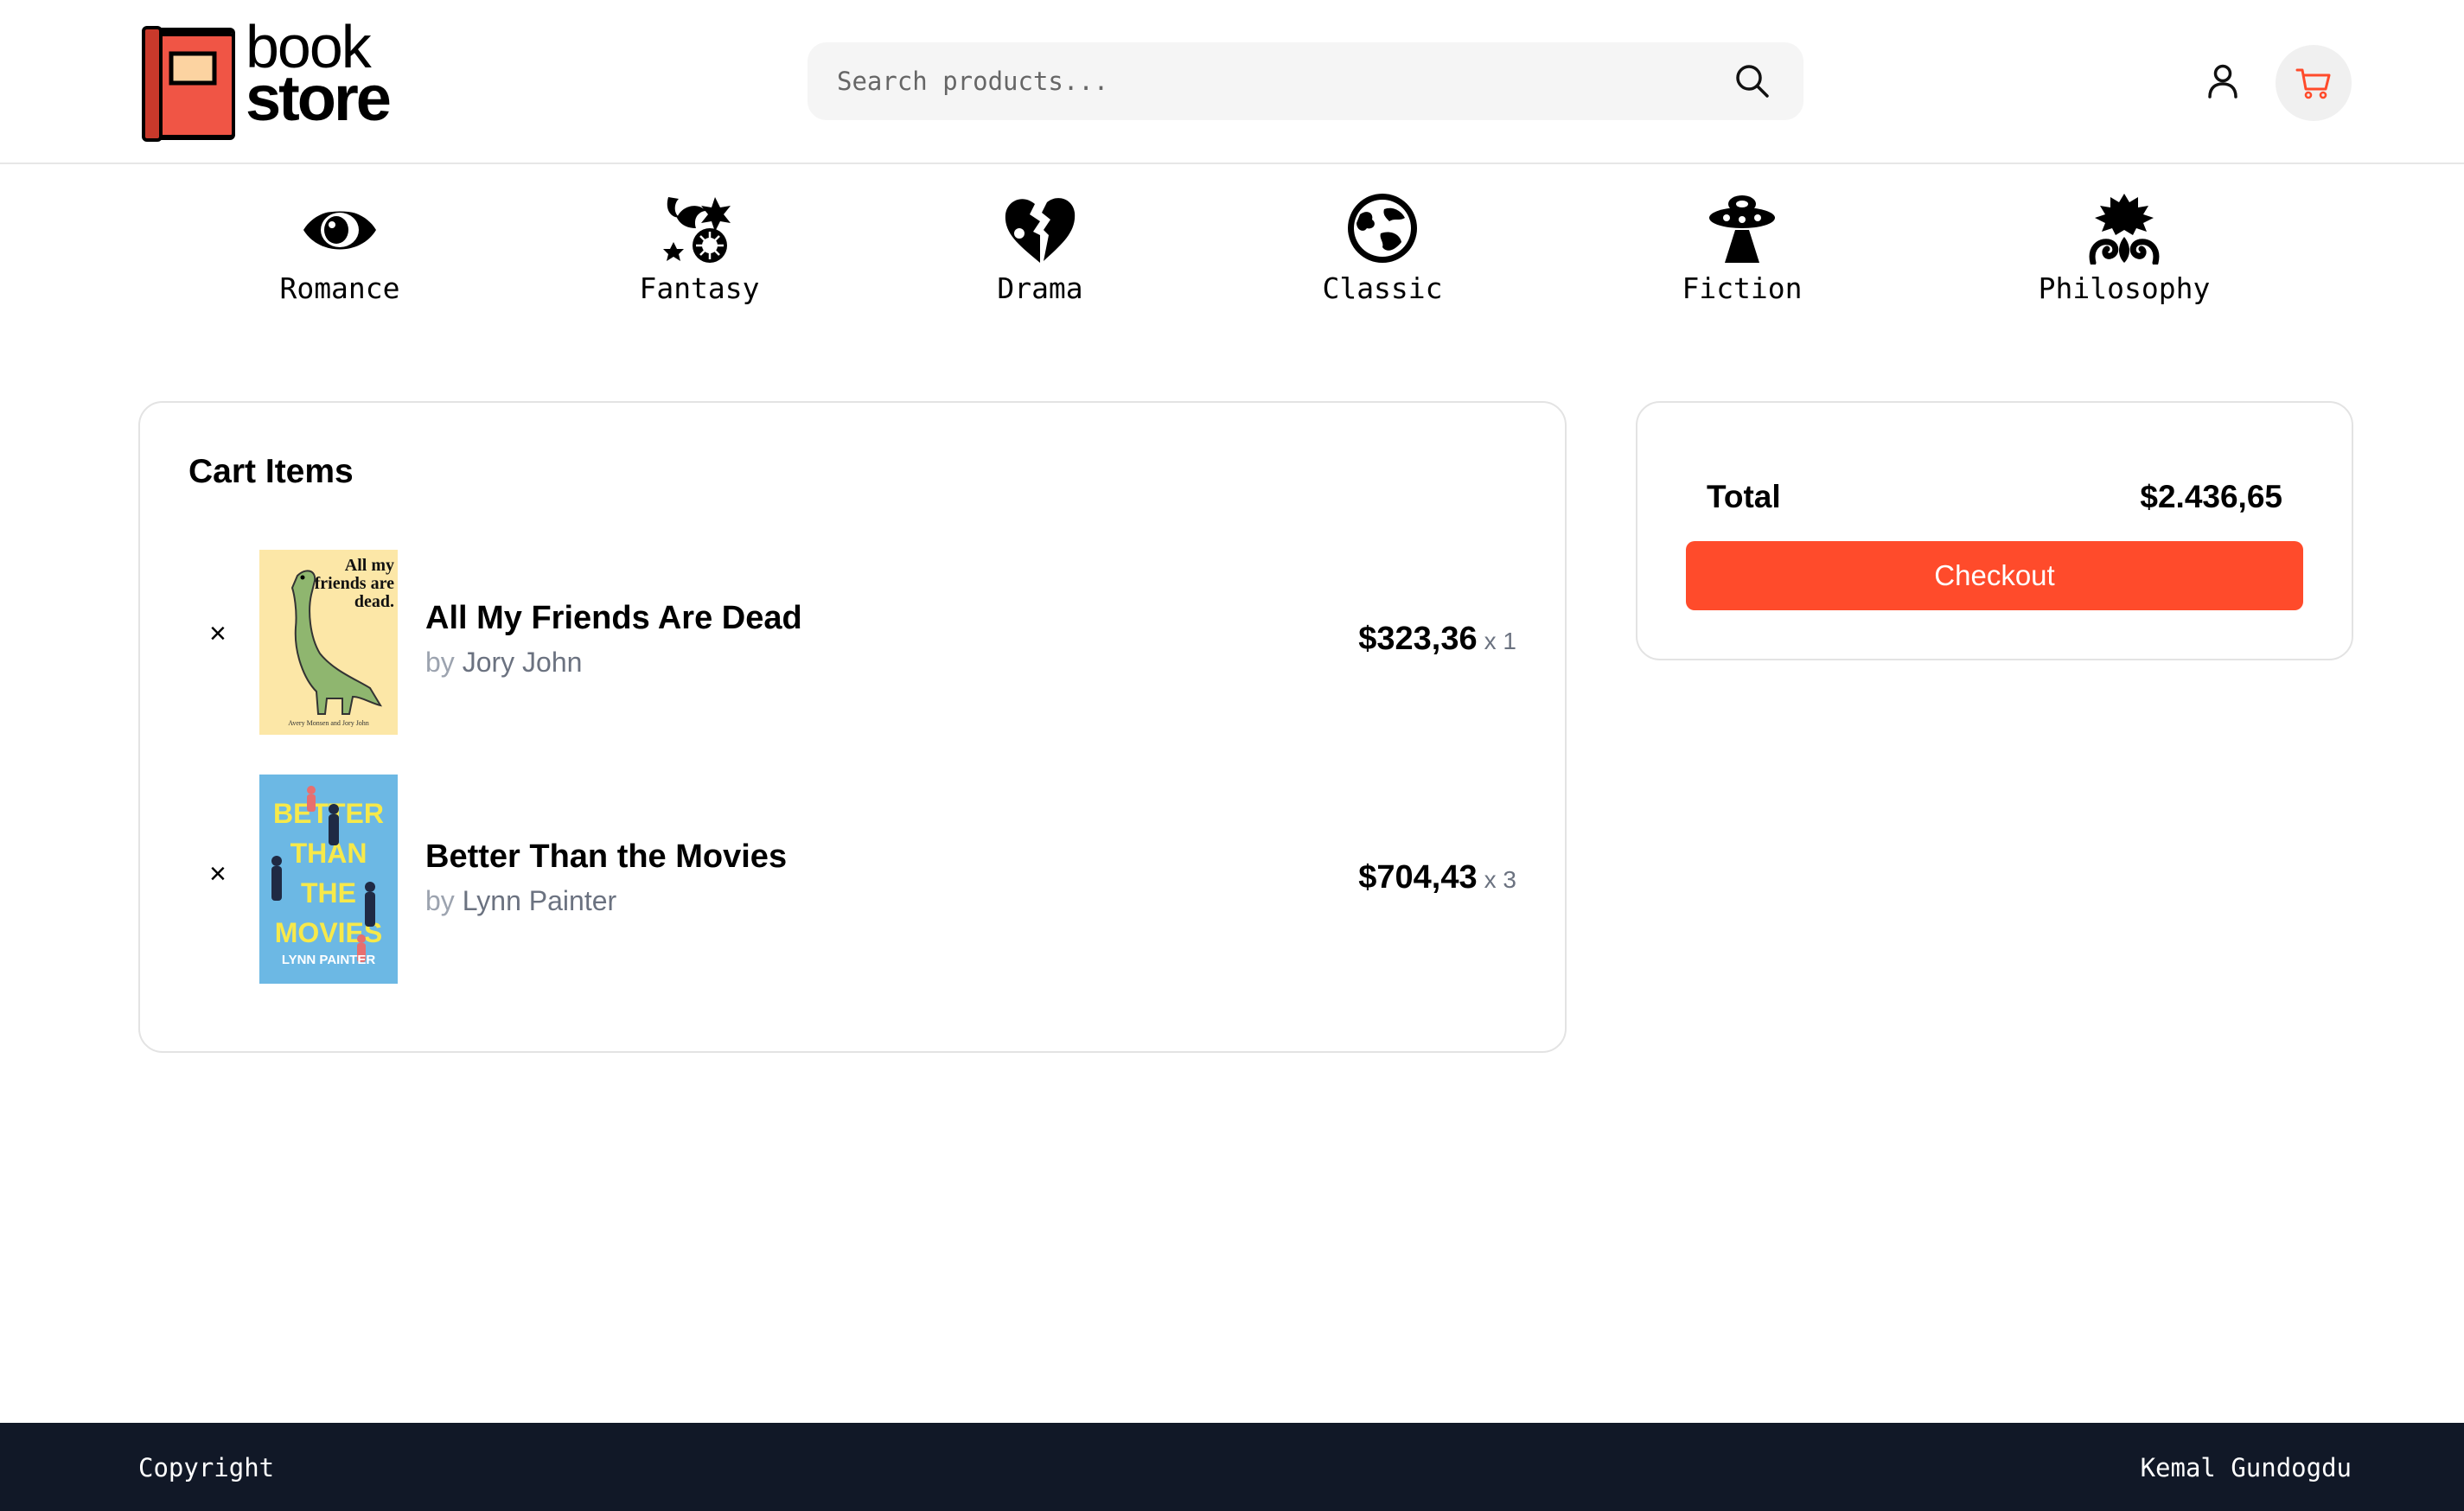 This screenshot has width=2464, height=1511. What do you see at coordinates (206, 1467) in the screenshot?
I see `footer-copyright: Copyright` at bounding box center [206, 1467].